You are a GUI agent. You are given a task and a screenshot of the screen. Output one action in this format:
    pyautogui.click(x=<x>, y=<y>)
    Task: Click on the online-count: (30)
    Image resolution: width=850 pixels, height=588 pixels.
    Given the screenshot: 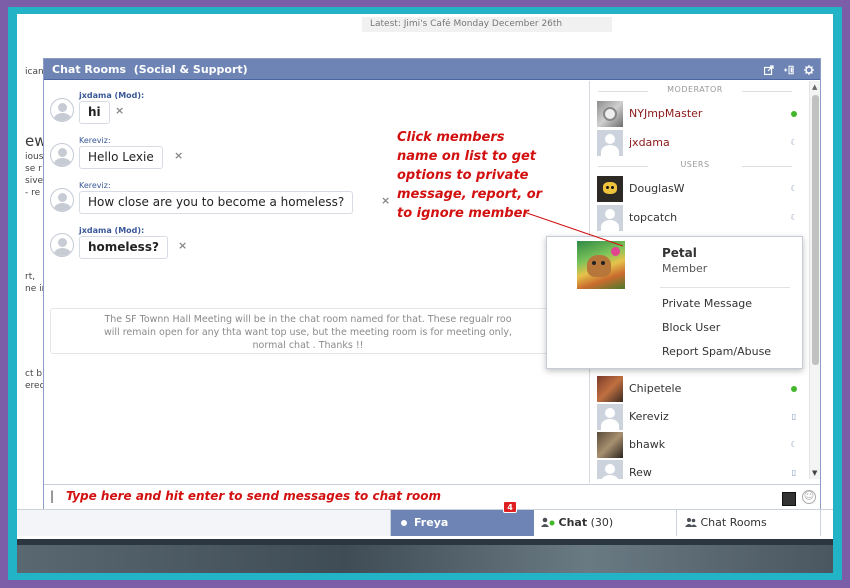 What is the action you would take?
    pyautogui.click(x=602, y=522)
    